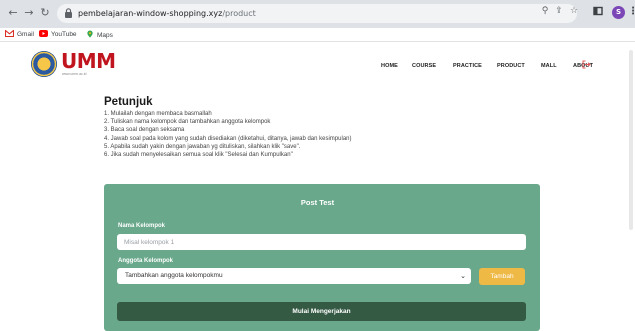 This screenshot has width=635, height=331. What do you see at coordinates (502, 276) in the screenshot?
I see `add-member-button: Tambah` at bounding box center [502, 276].